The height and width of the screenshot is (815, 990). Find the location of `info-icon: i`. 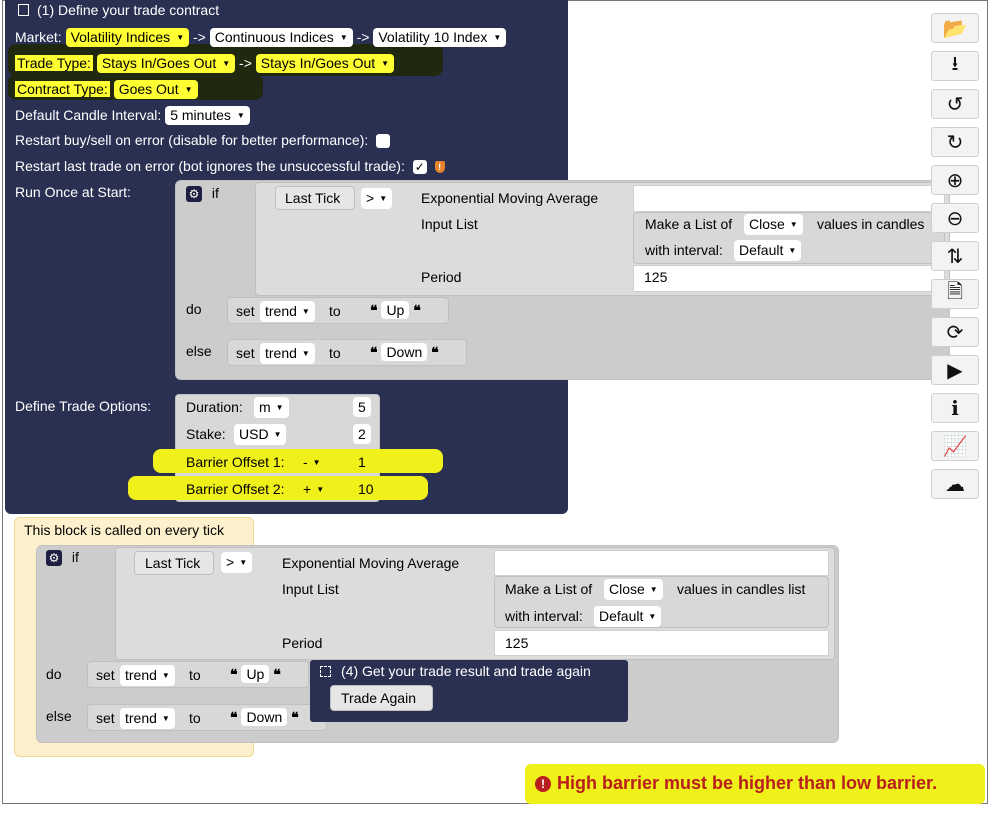

info-icon: i is located at coordinates (955, 408).